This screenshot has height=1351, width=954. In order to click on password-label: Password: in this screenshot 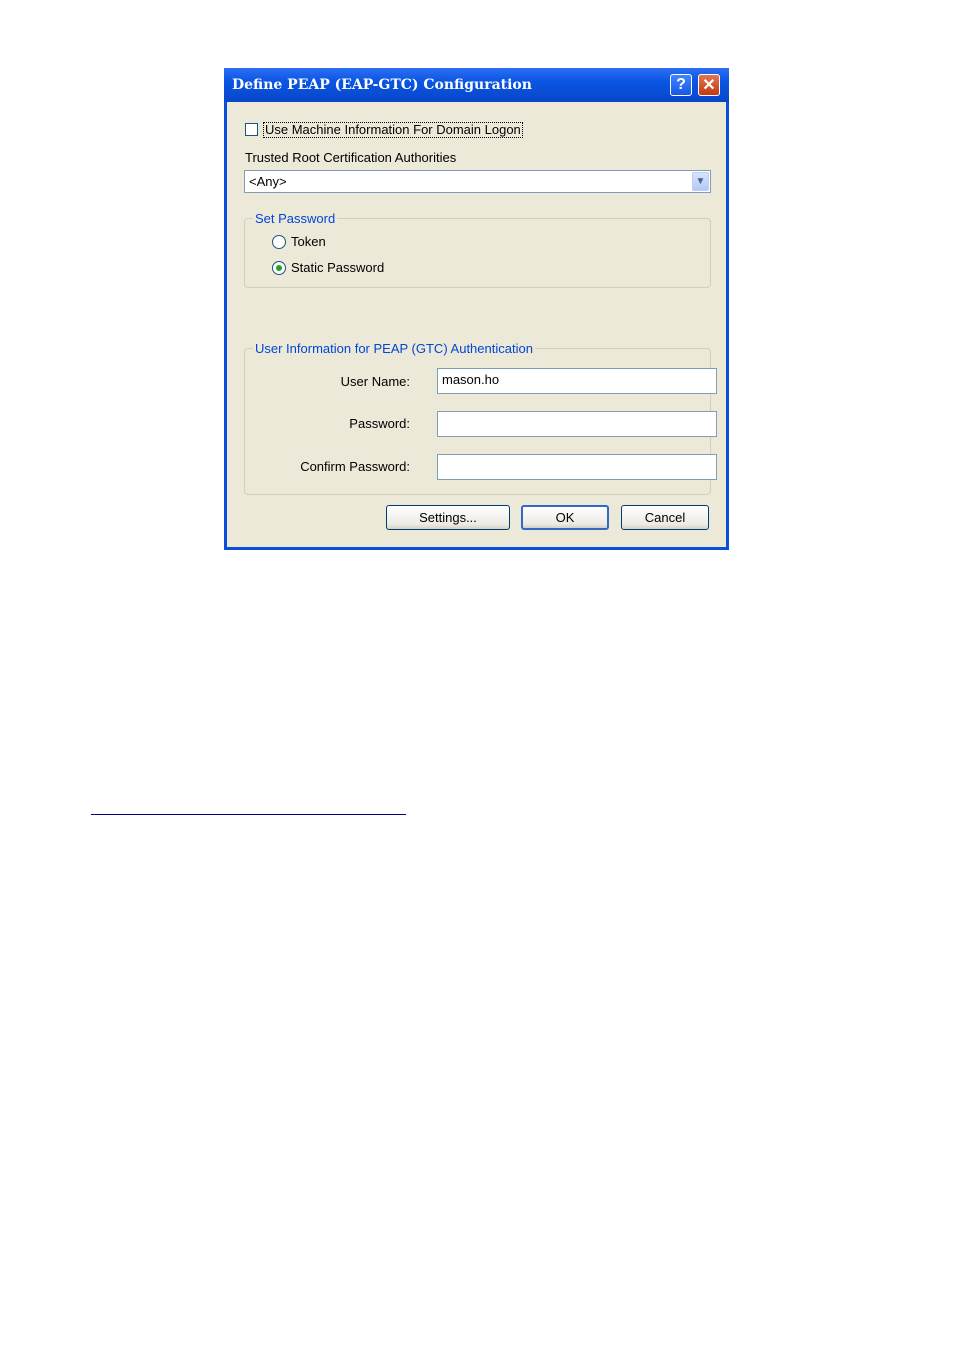, I will do `click(379, 423)`.